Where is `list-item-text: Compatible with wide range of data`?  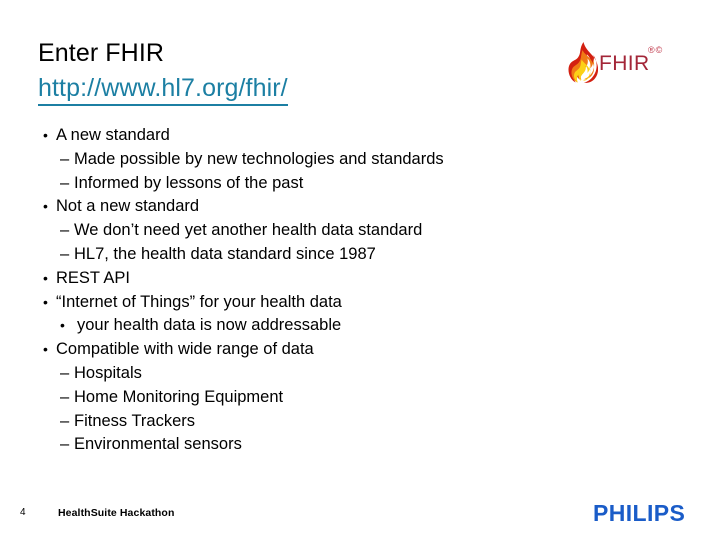 list-item-text: Compatible with wide range of data is located at coordinates (185, 349).